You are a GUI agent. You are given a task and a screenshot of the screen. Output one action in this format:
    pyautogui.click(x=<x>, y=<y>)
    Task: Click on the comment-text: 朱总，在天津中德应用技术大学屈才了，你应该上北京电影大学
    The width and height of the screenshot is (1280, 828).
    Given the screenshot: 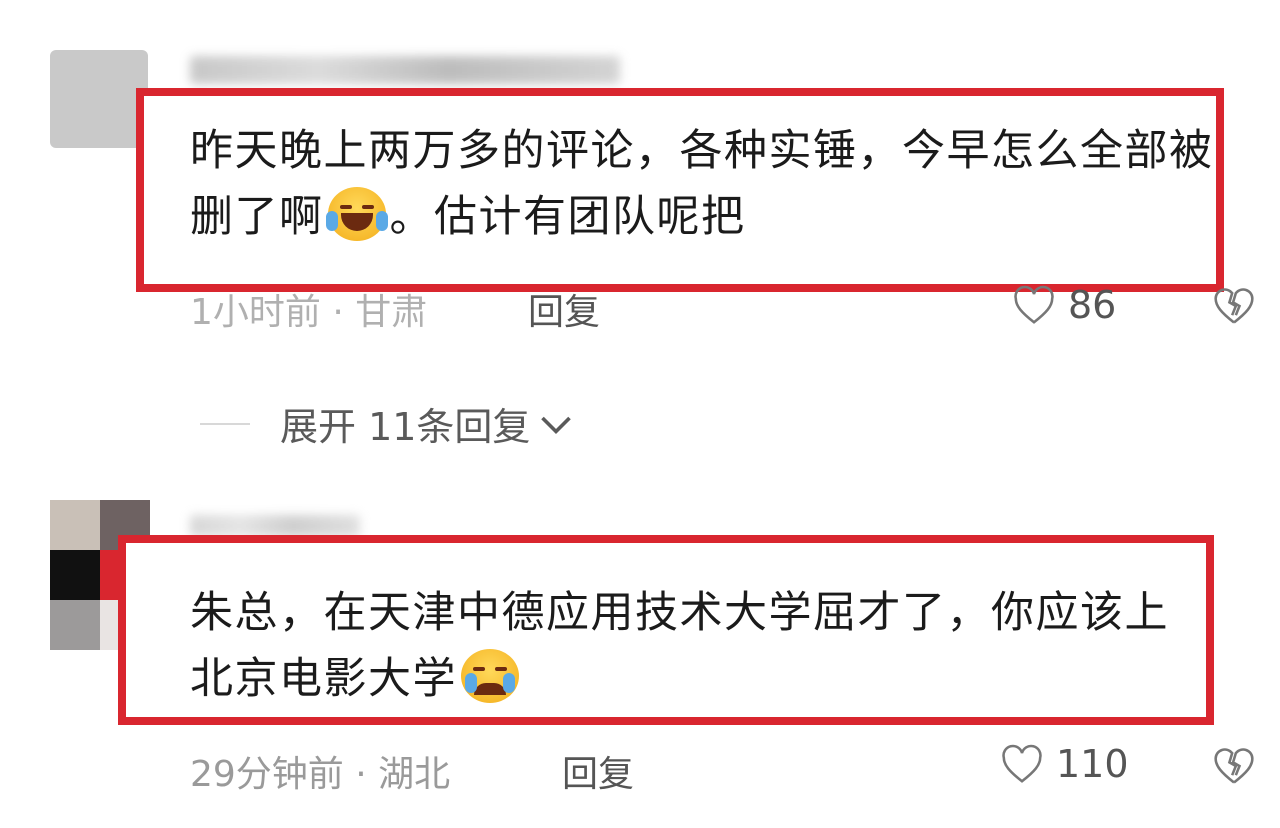 What is the action you would take?
    pyautogui.click(x=700, y=646)
    